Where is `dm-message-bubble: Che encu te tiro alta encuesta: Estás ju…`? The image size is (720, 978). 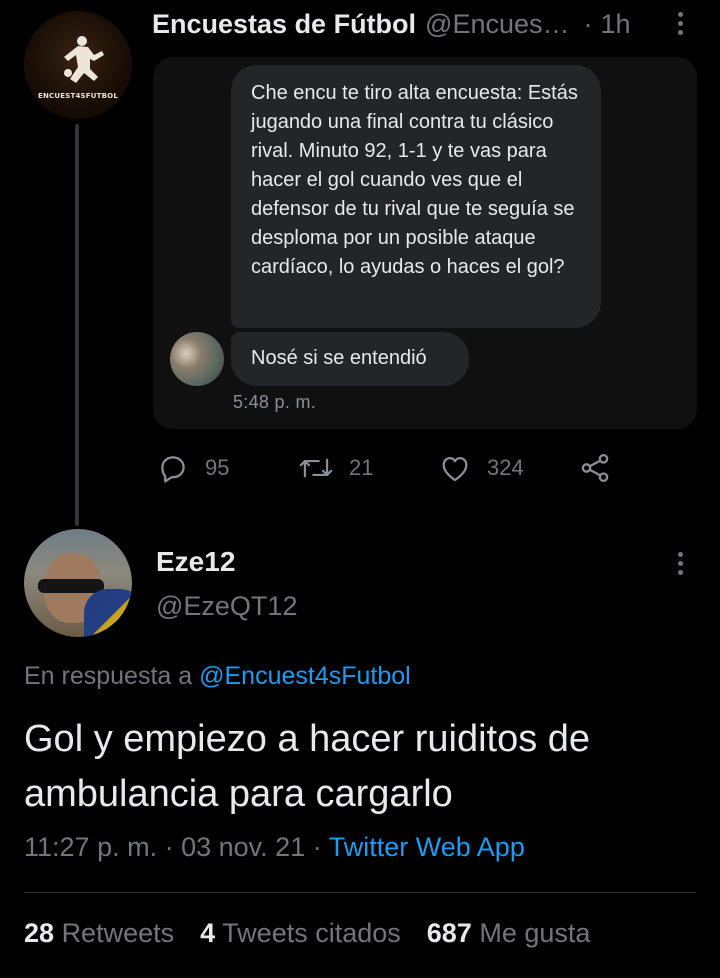 dm-message-bubble: Che encu te tiro alta encuesta: Estás ju… is located at coordinates (416, 196).